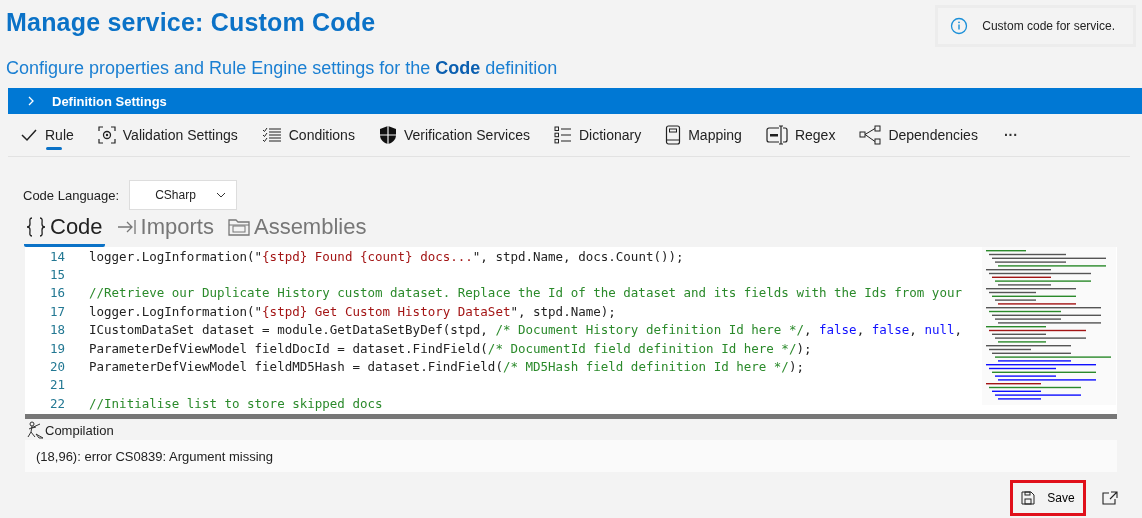  Describe the element at coordinates (238, 227) in the screenshot. I see `folder-icon` at that location.